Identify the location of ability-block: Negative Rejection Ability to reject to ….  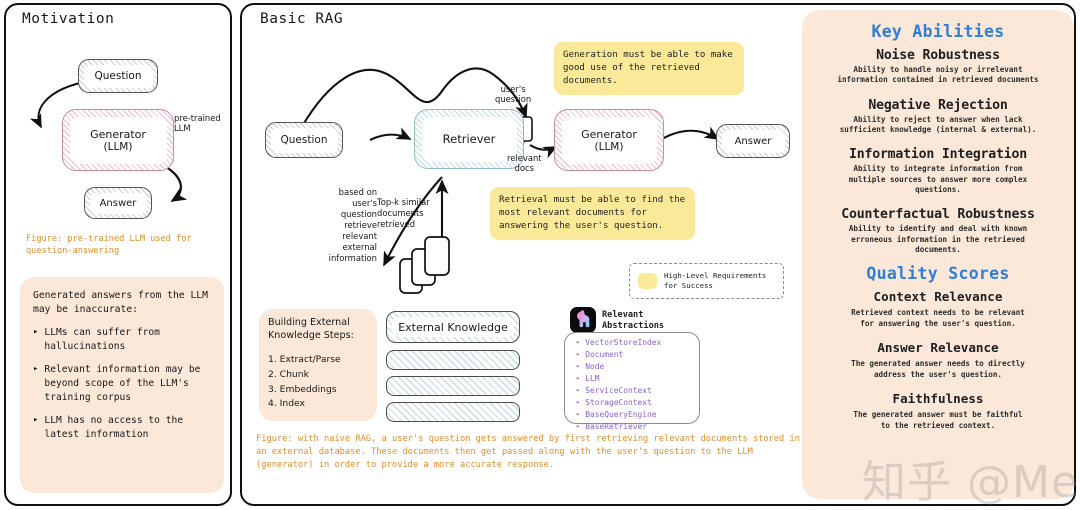
(938, 117).